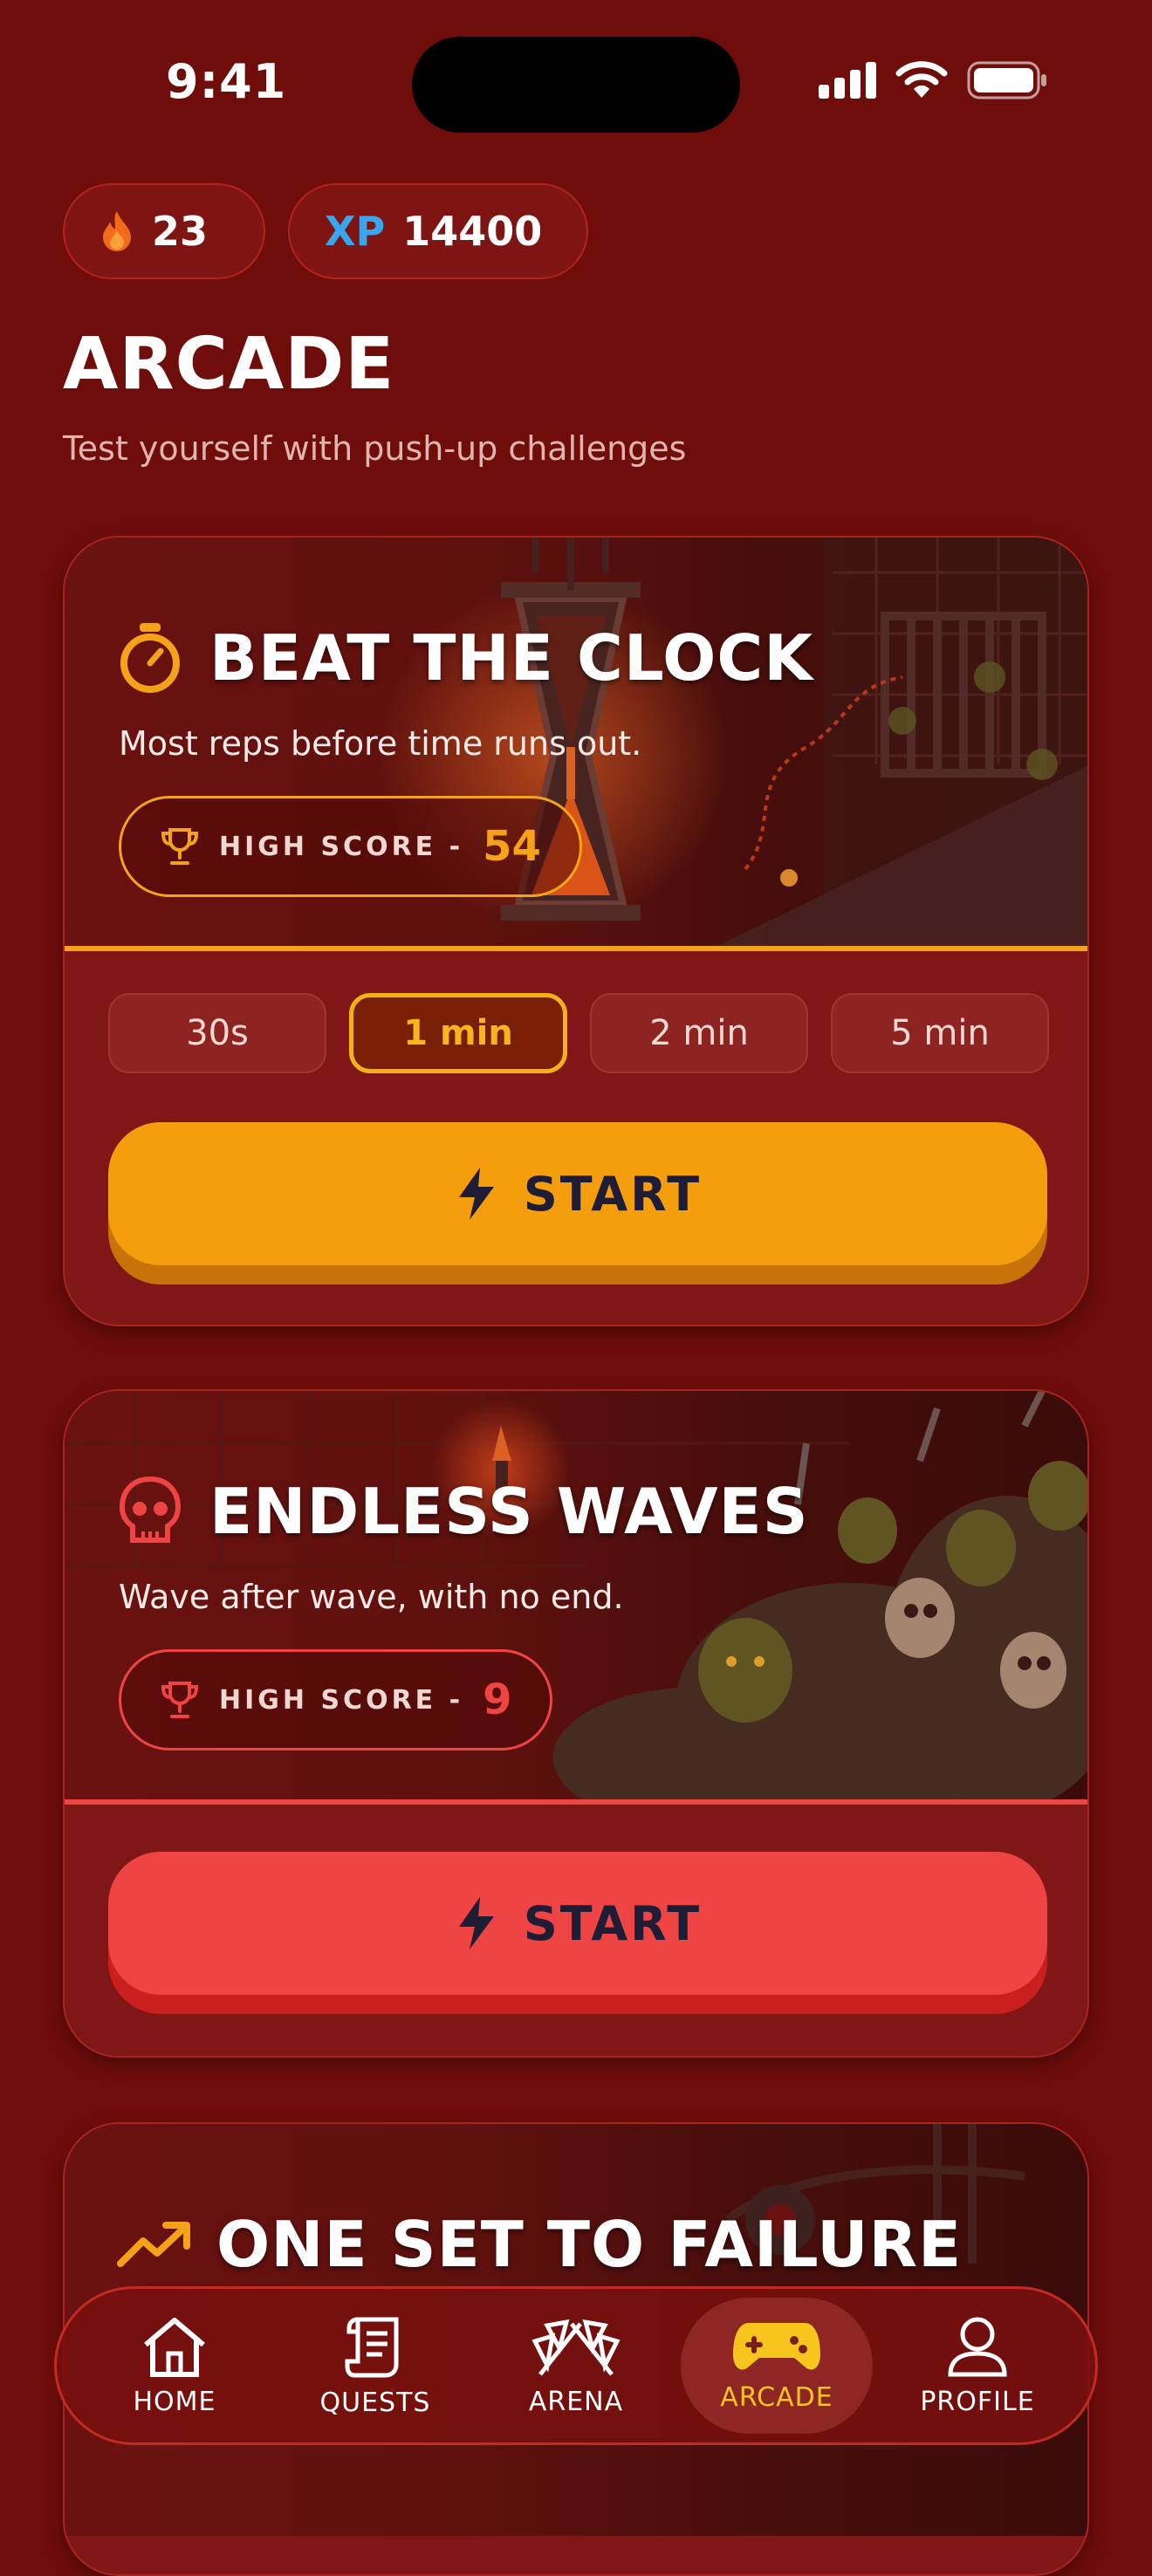 The width and height of the screenshot is (1152, 2576). I want to click on beat-the-clock-title: BEAT THE CLOCK, so click(511, 658).